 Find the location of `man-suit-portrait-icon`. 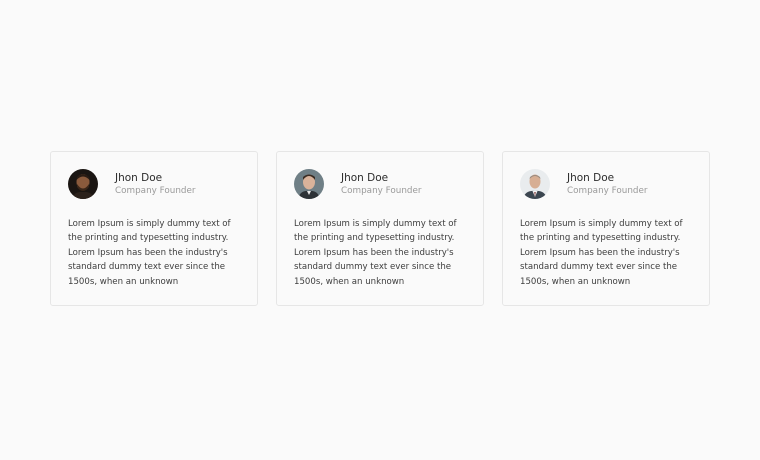

man-suit-portrait-icon is located at coordinates (535, 184).